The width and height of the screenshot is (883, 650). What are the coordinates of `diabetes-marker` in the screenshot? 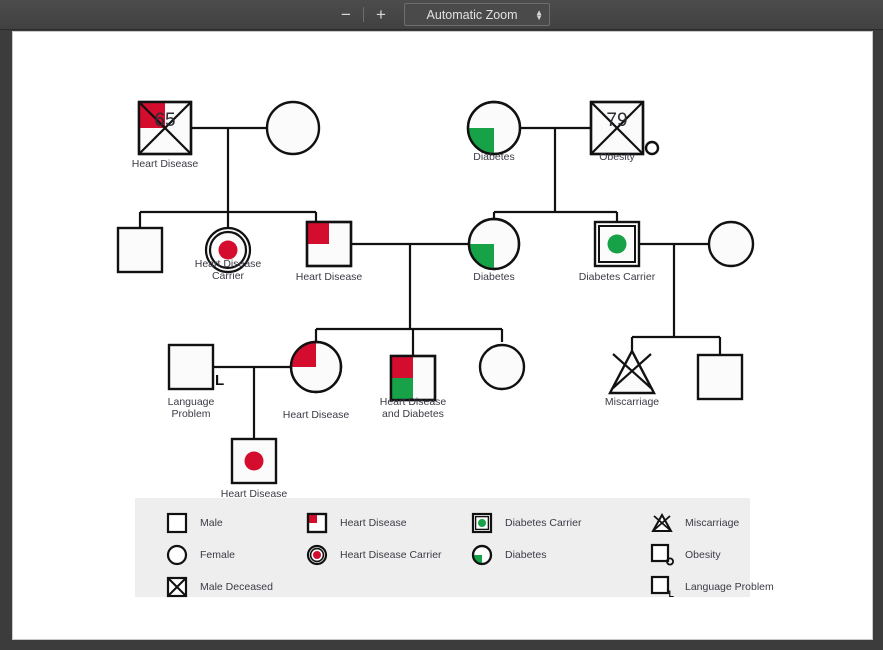 It's located at (402, 389).